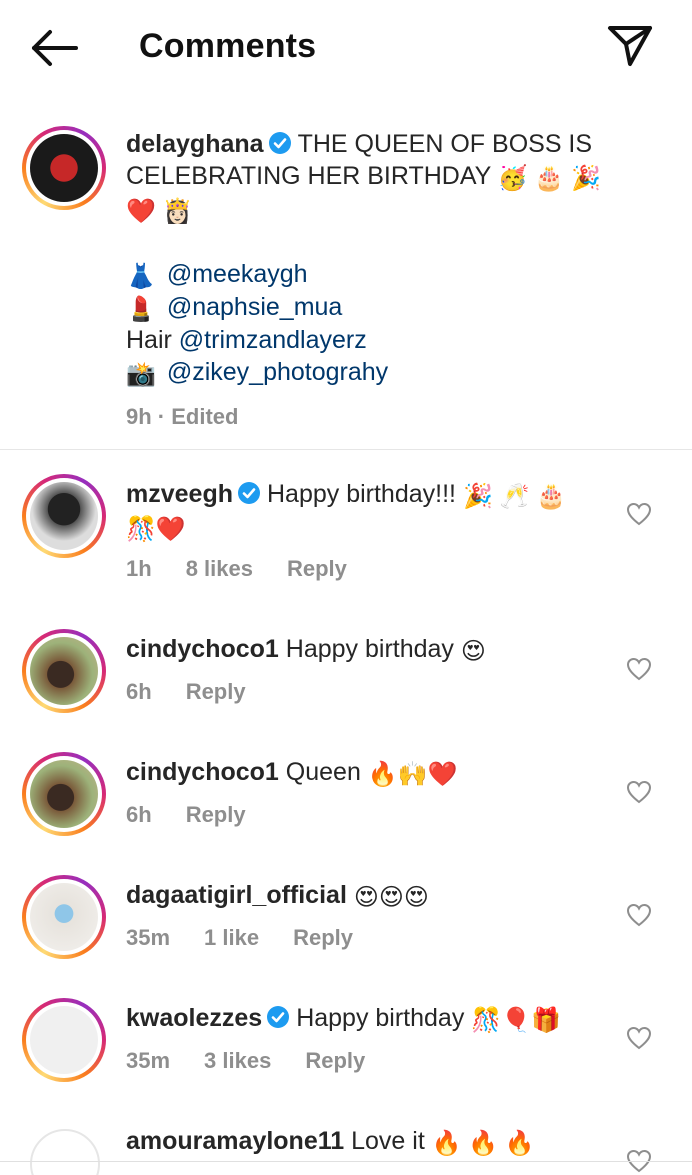  I want to click on comment-text: dagaatigirl_official 😍😍😍, so click(277, 896).